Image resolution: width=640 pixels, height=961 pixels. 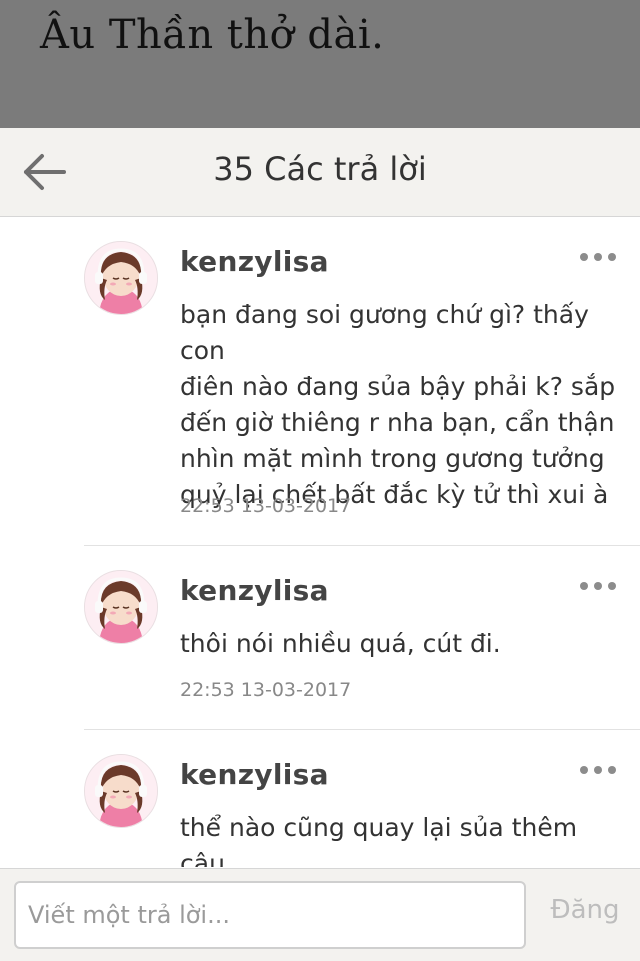 I want to click on post-button: Đăng, so click(x=585, y=910).